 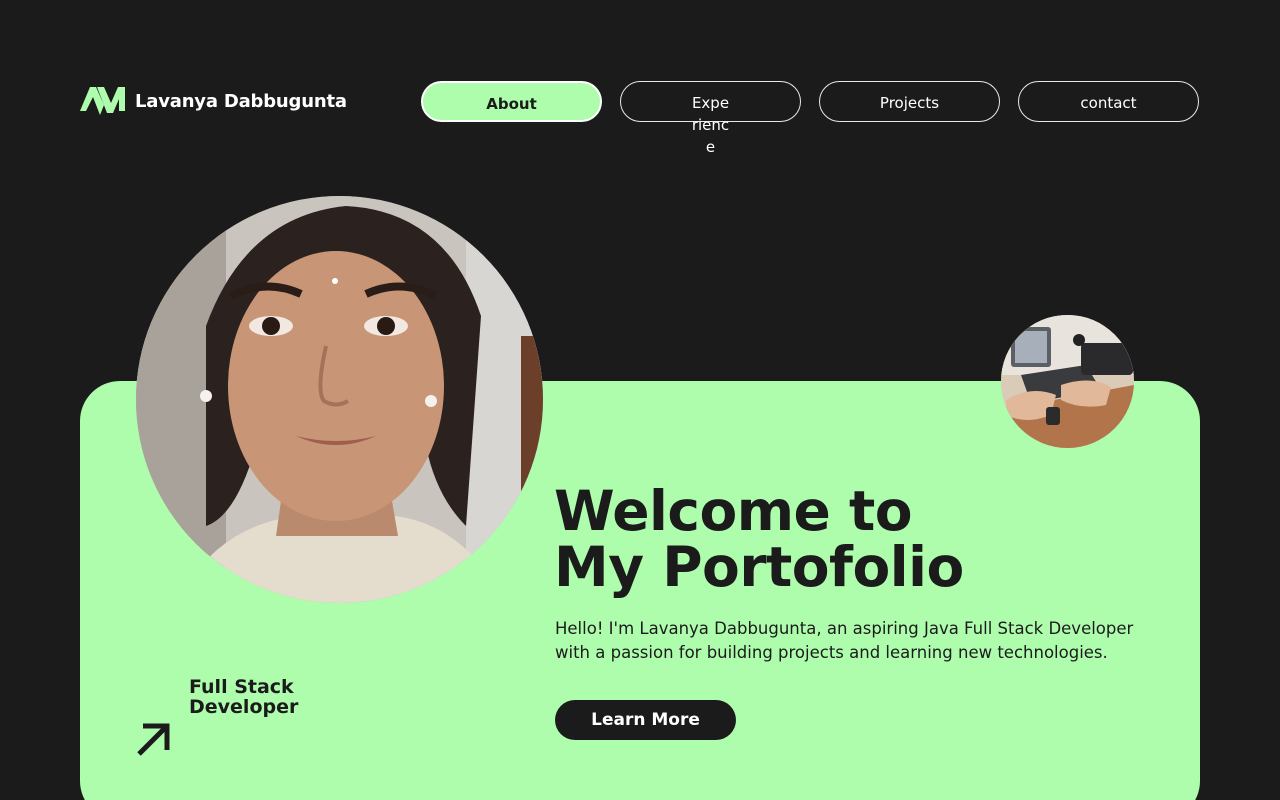 What do you see at coordinates (759, 567) in the screenshot?
I see `headline-line-2: My Portofolio` at bounding box center [759, 567].